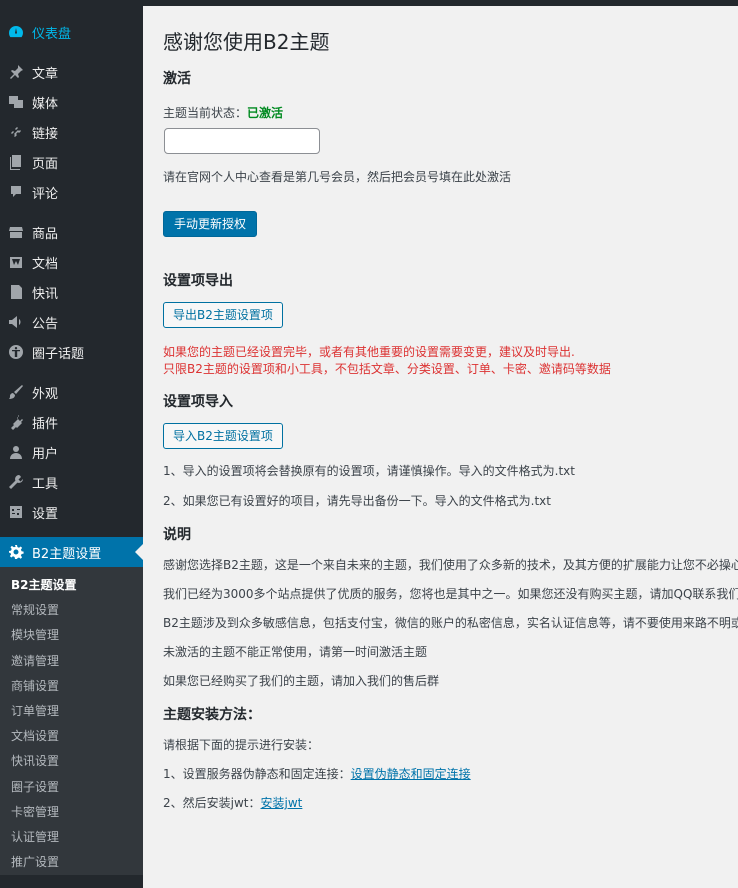 The width and height of the screenshot is (738, 888). Describe the element at coordinates (16, 512) in the screenshot. I see `settings-sliders-icon` at that location.